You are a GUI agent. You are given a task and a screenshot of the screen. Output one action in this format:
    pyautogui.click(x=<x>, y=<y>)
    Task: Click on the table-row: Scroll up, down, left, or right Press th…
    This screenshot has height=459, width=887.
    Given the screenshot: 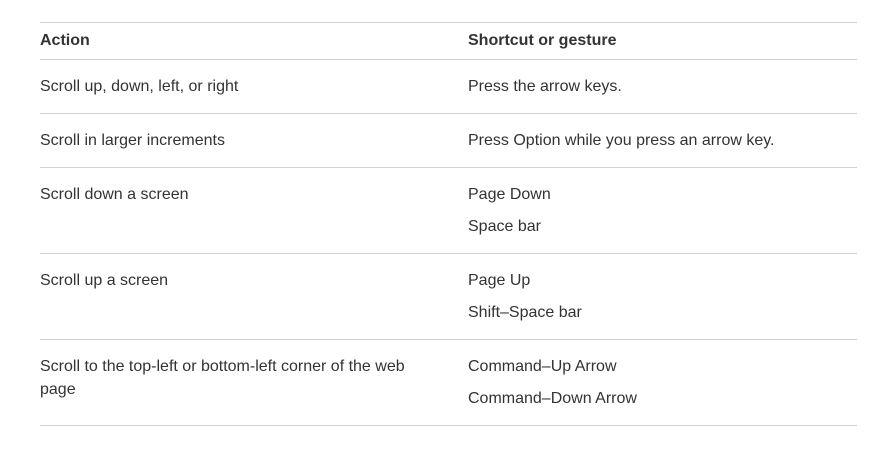 What is the action you would take?
    pyautogui.click(x=448, y=86)
    